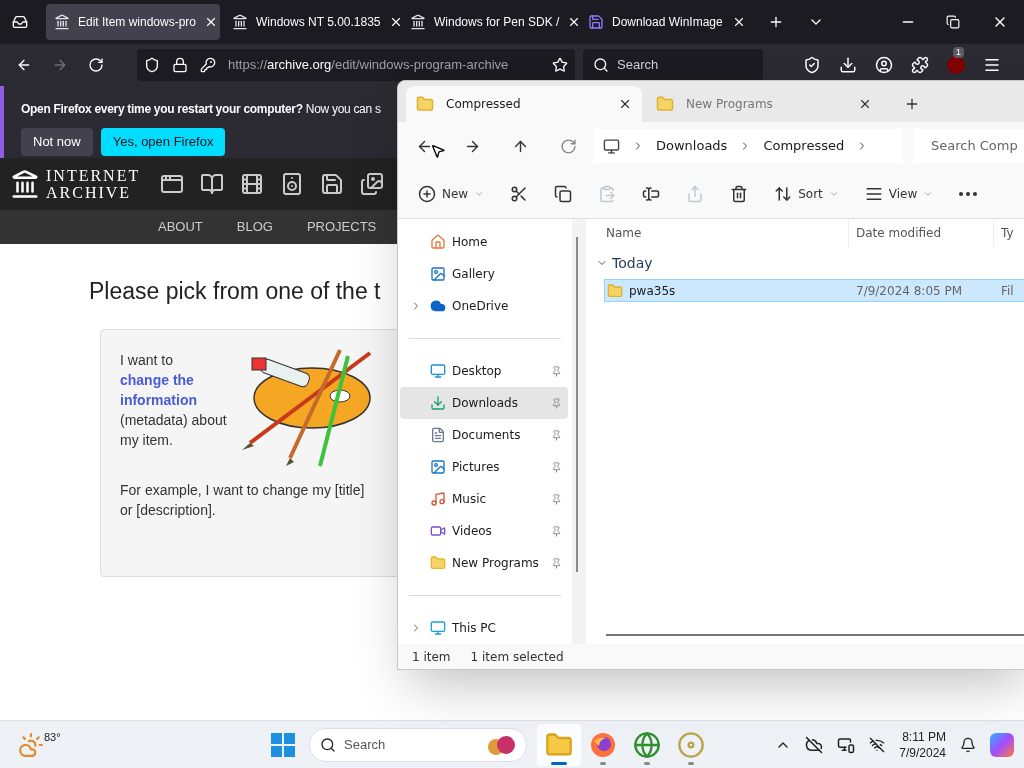 The image size is (1024, 768). Describe the element at coordinates (968, 146) in the screenshot. I see `search-field: Search Comp` at that location.